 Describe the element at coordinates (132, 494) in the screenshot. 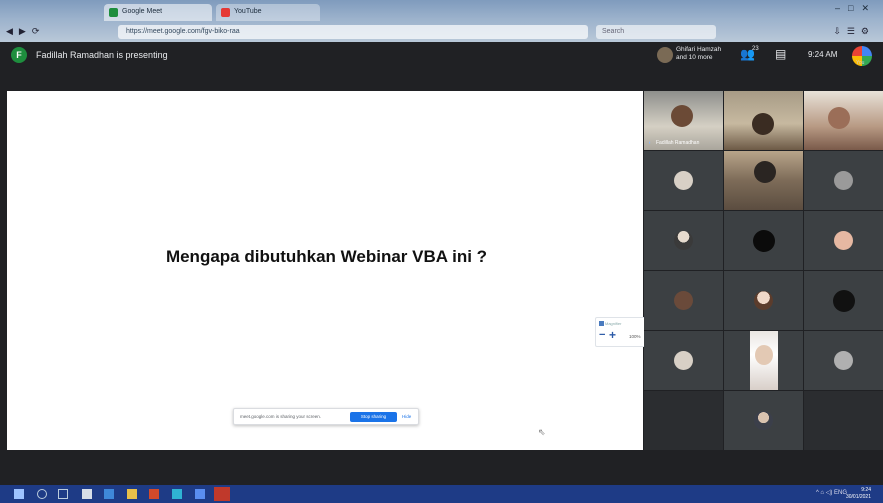

I see `folder-icon` at that location.